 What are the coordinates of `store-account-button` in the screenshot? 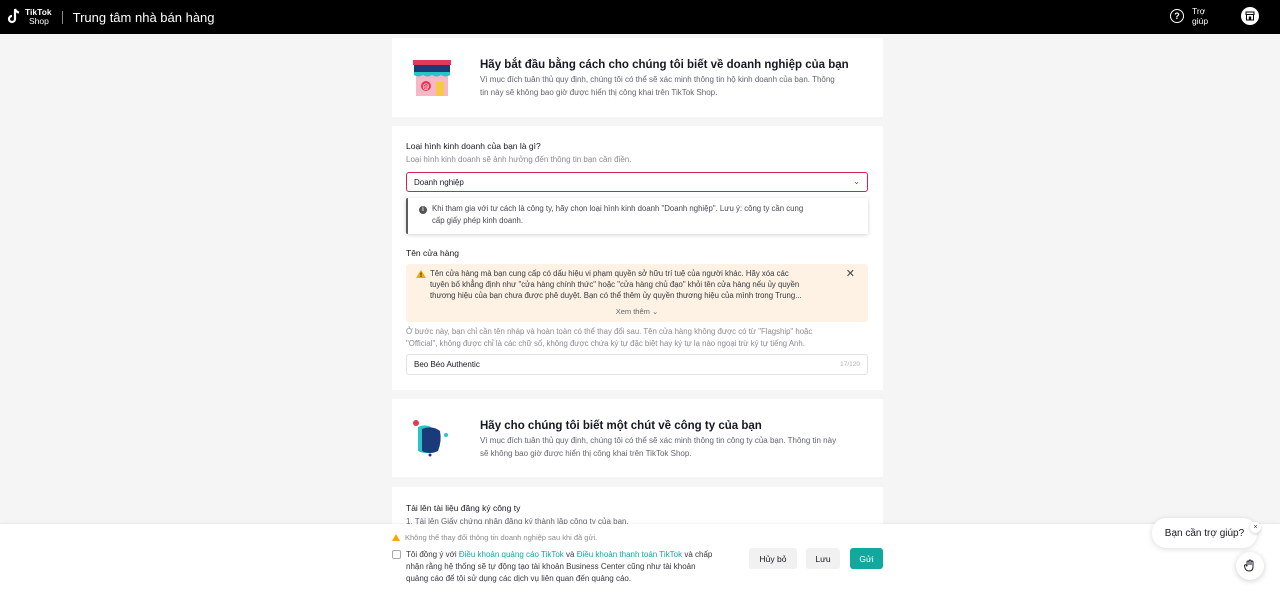 It's located at (1250, 16).